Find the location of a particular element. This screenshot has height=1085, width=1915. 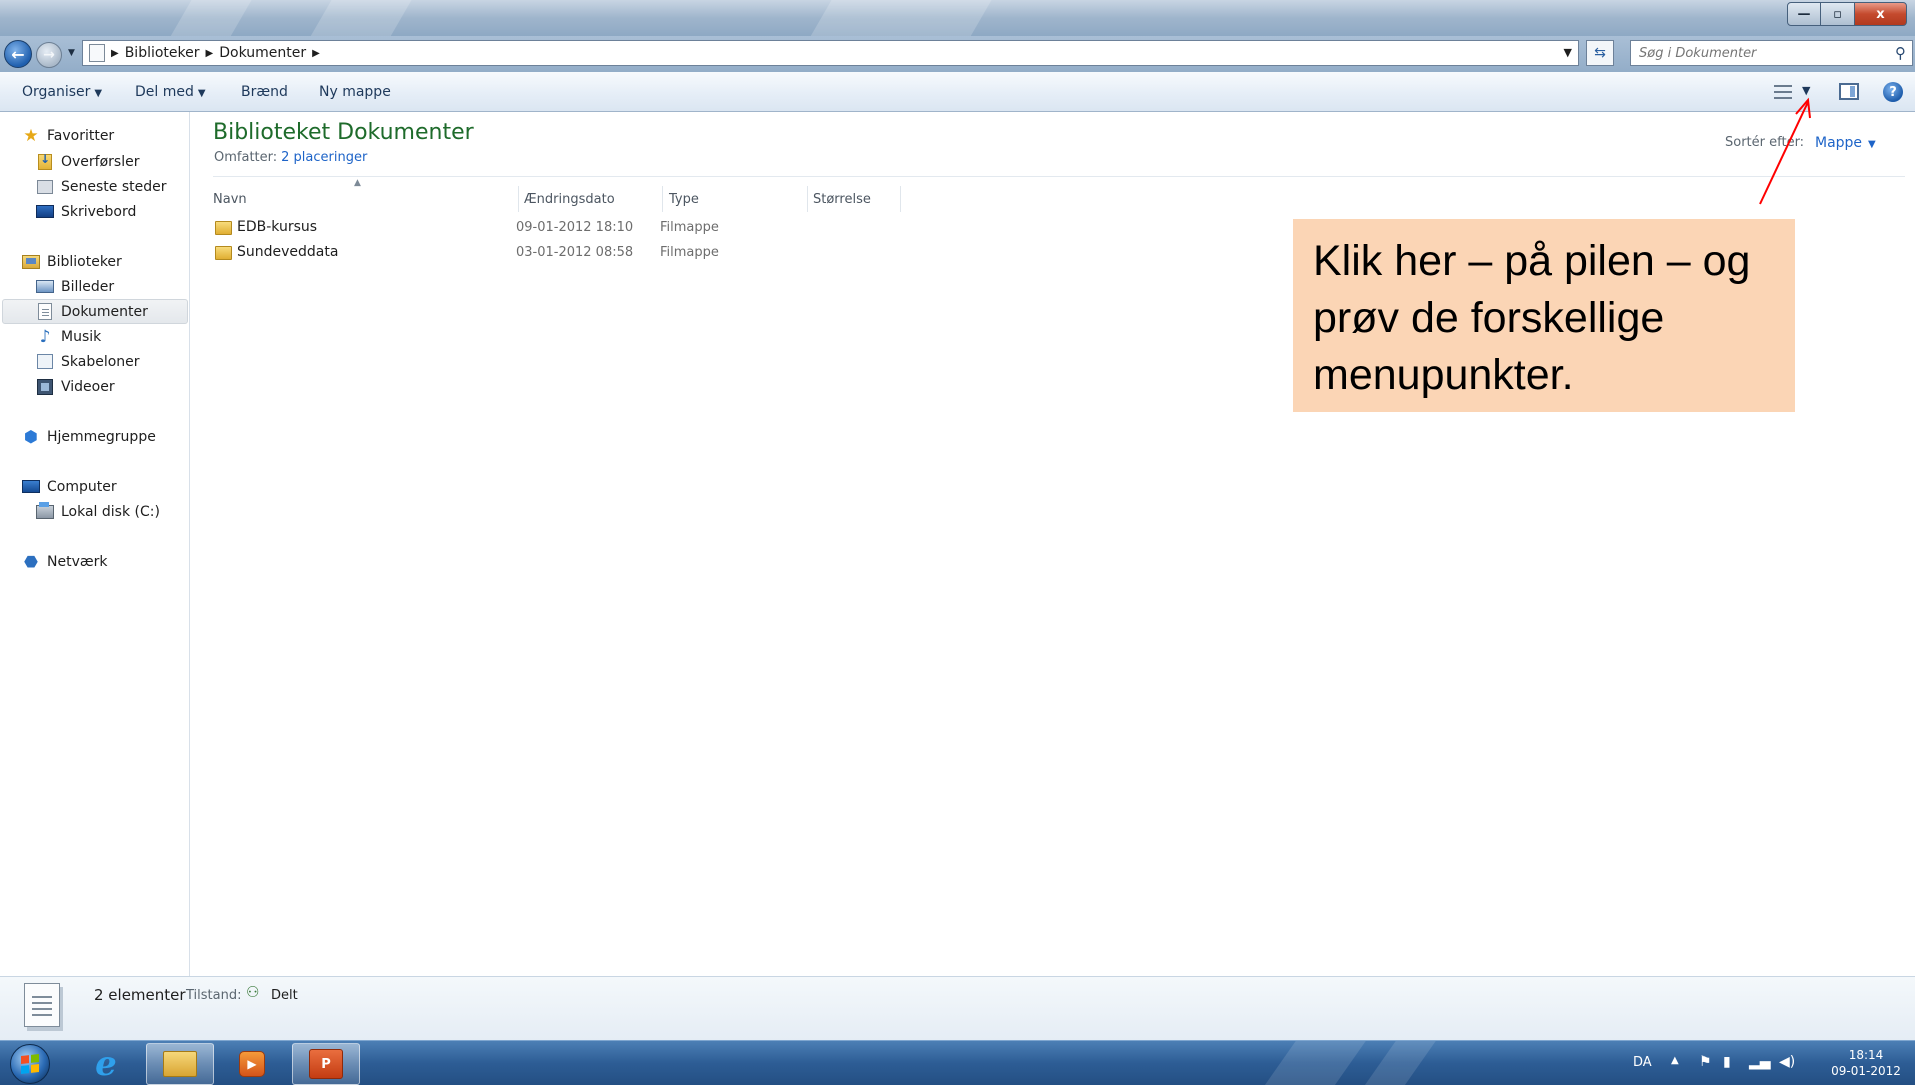

maximize-button: ▫ is located at coordinates (1838, 14).